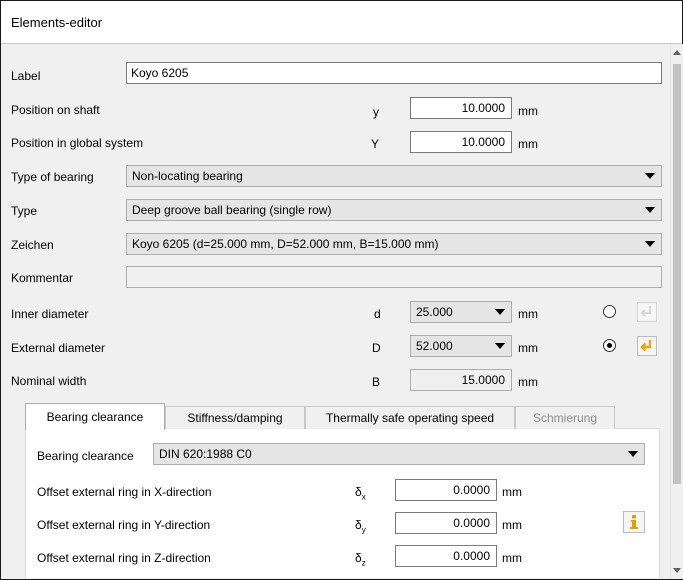 The height and width of the screenshot is (580, 683). I want to click on type-of-bearing-select: Non-locating bearing, so click(394, 176).